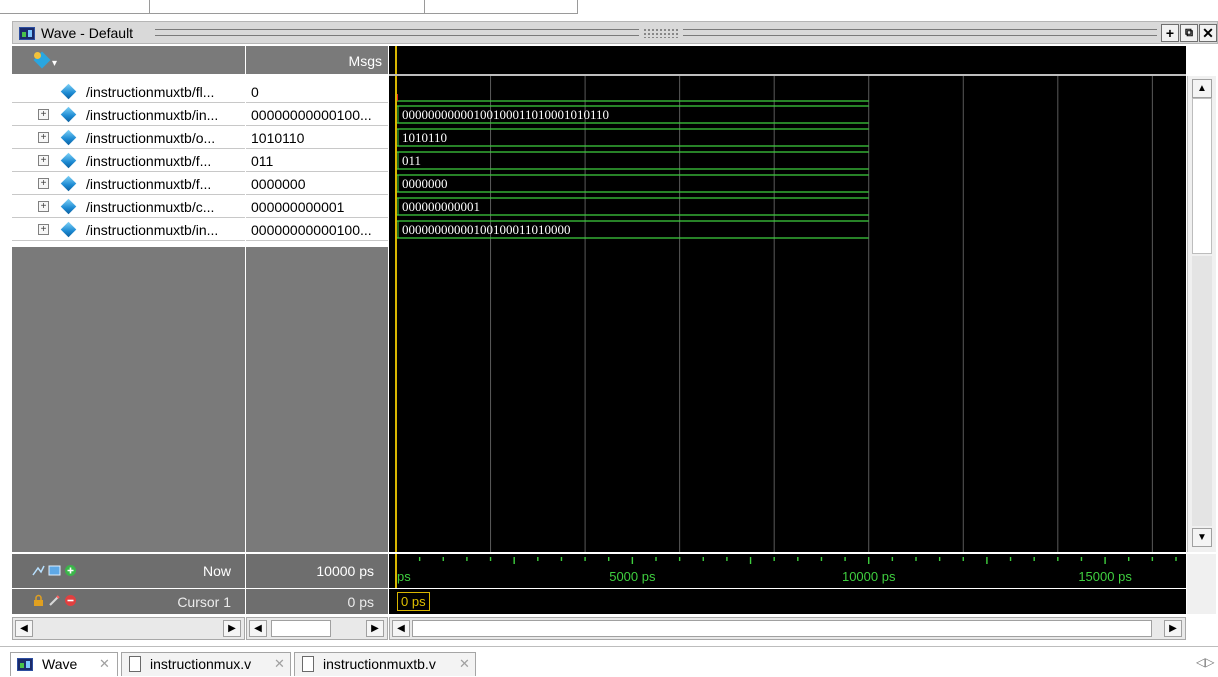 The height and width of the screenshot is (677, 1218). I want to click on cursor-label: Cursor 1, so click(204, 602).